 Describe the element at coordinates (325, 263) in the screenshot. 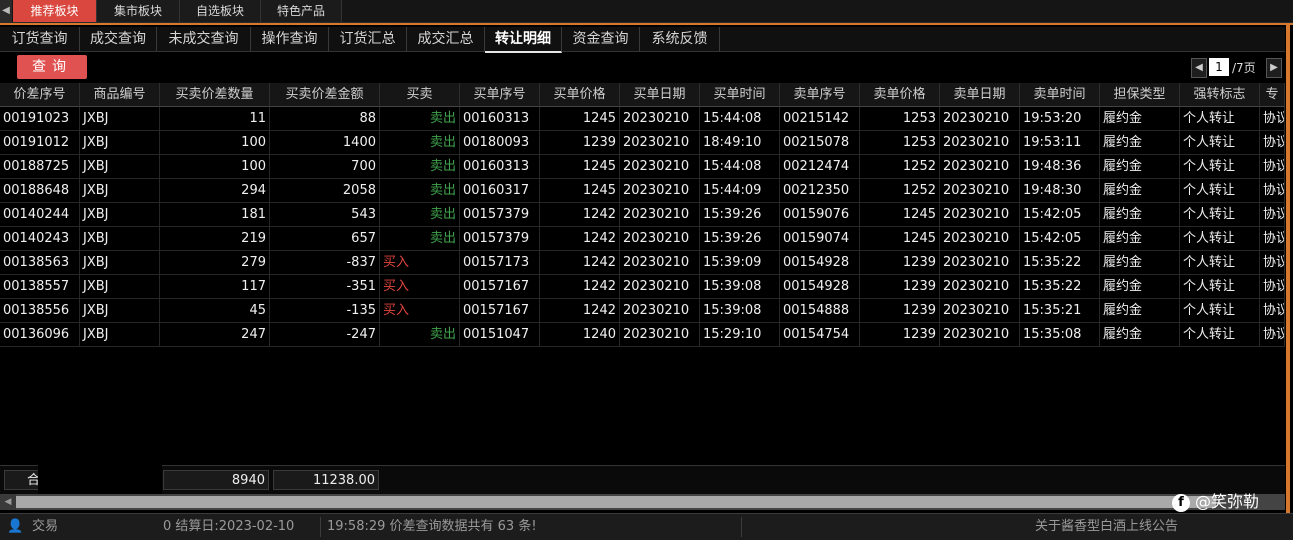

I see `cell-spread-amount: -837` at that location.